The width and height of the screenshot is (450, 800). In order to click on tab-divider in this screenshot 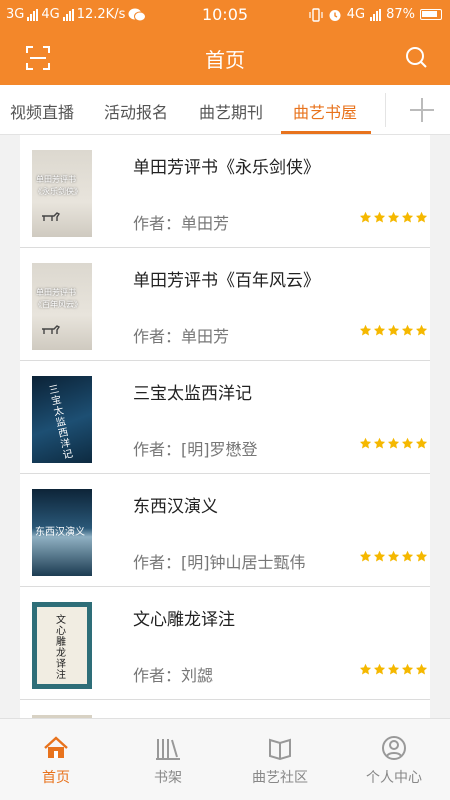, I will do `click(385, 110)`.